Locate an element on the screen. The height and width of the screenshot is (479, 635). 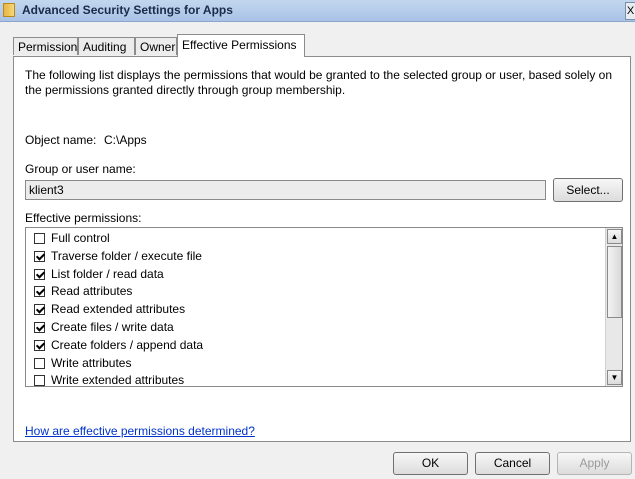
tab-owner: Owner is located at coordinates (156, 46).